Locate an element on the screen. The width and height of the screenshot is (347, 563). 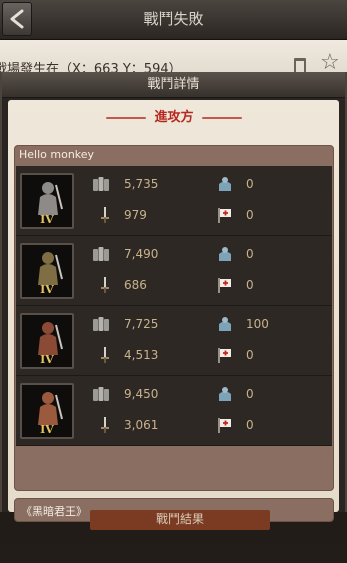
troop-survived: 686 is located at coordinates (135, 285).